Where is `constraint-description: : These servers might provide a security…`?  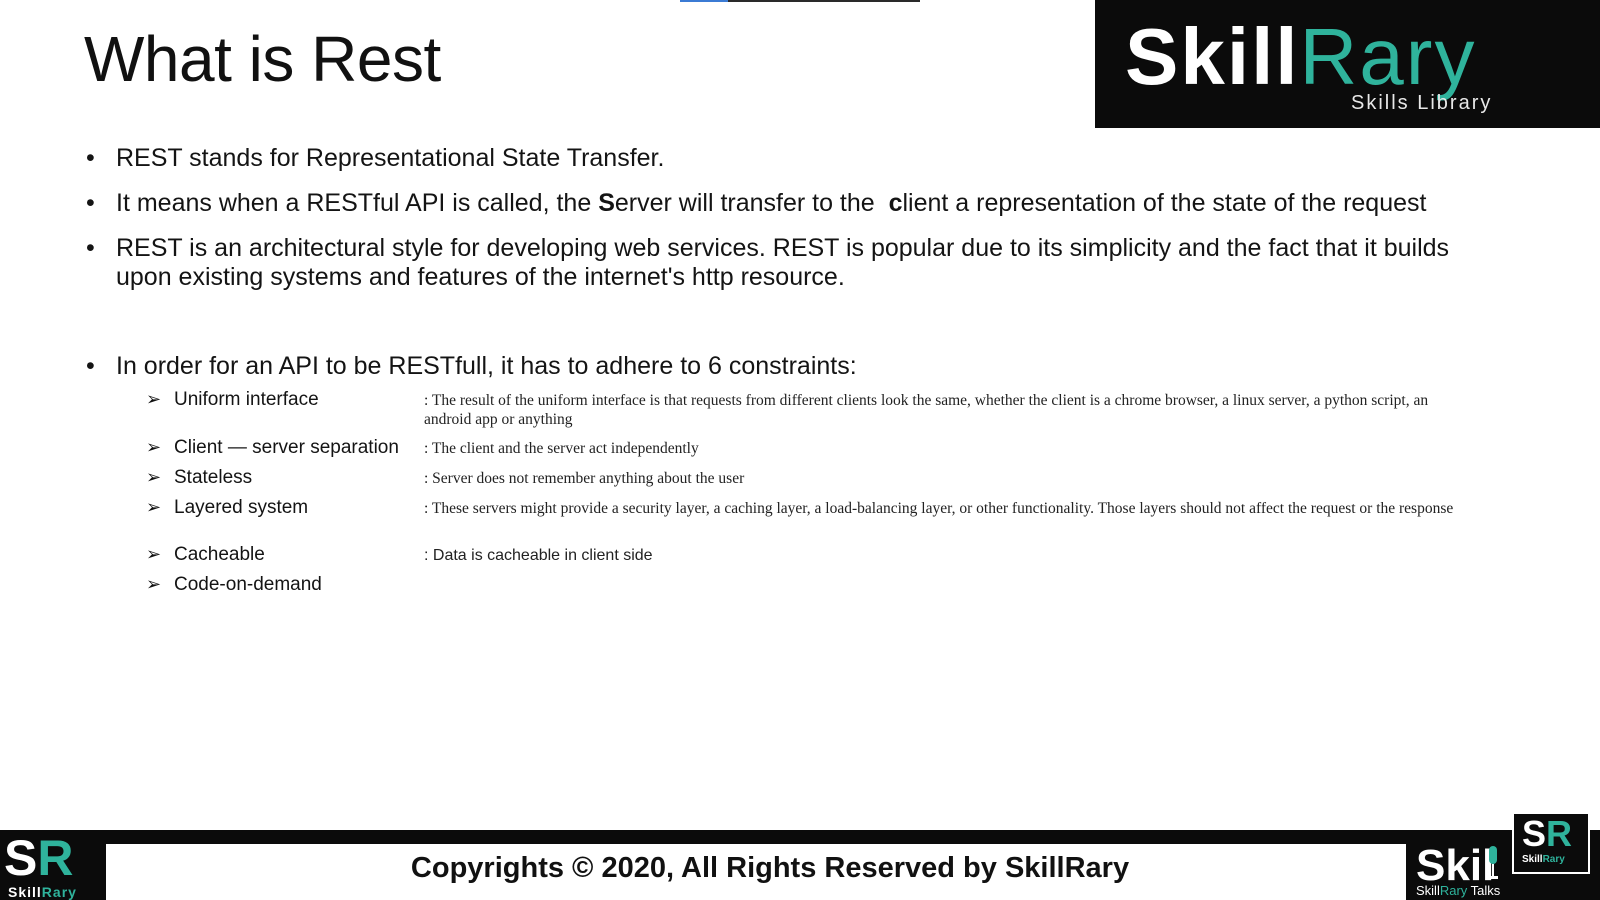
constraint-description: : These servers might provide a security… is located at coordinates (939, 508).